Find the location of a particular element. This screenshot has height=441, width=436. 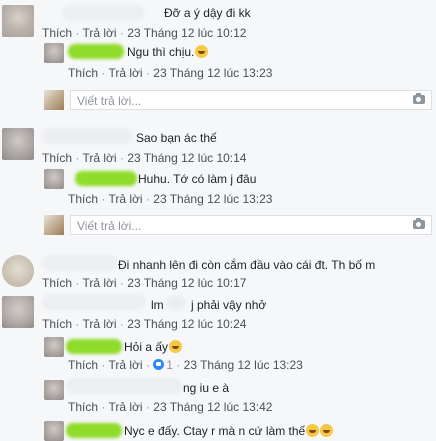

timestamp-link: 23 Tháng 12 lúc 10:14 is located at coordinates (186, 158).